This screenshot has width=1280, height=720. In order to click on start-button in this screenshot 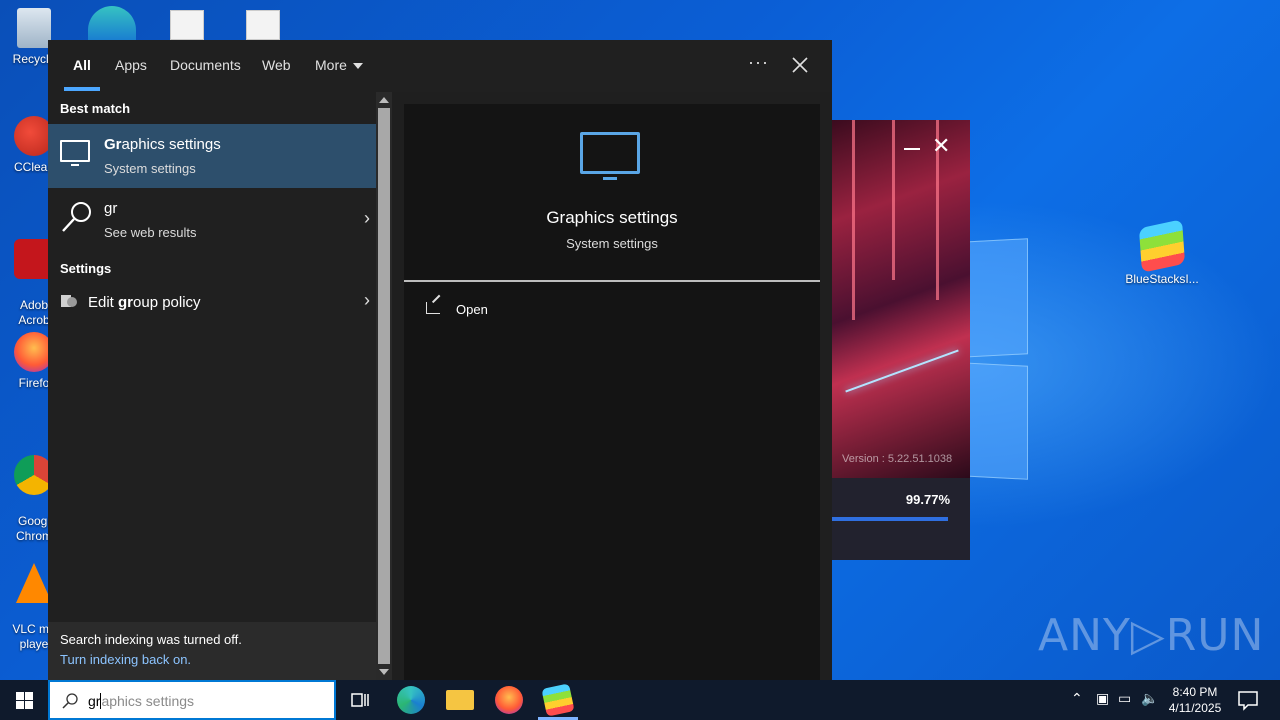, I will do `click(24, 700)`.